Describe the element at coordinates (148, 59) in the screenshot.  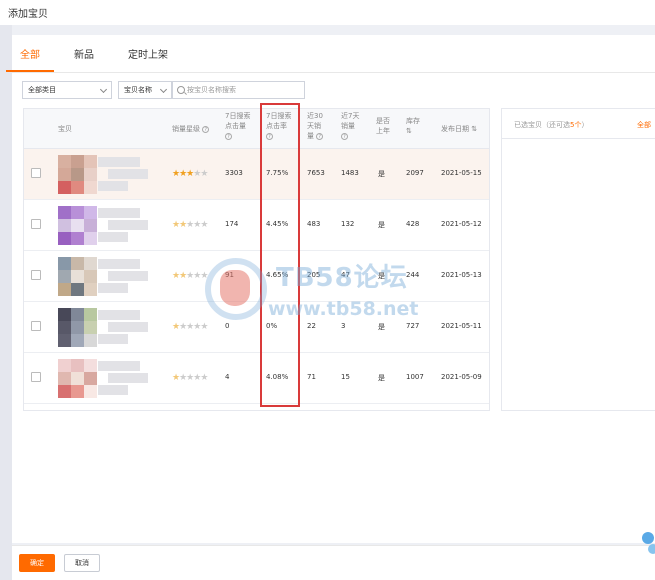
I see `tab-scheduled: 定时上架` at that location.